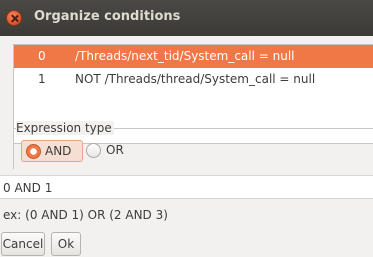 This screenshot has height=257, width=373. I want to click on condition-index: 1, so click(42, 79).